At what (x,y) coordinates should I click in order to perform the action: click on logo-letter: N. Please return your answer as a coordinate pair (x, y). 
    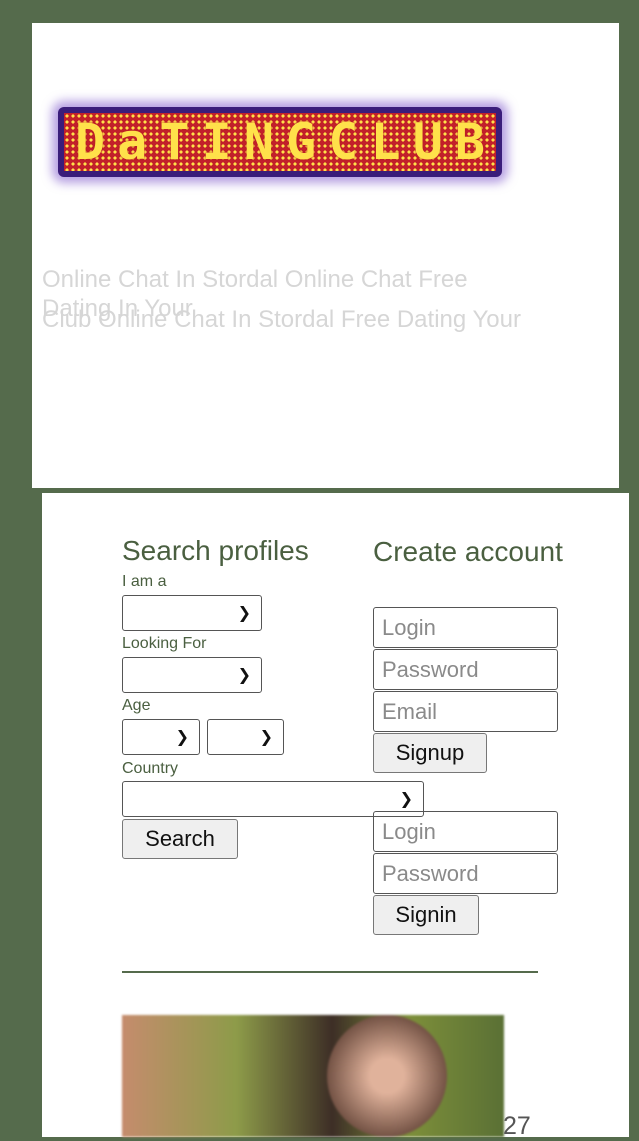
    Looking at the image, I should click on (258, 142).